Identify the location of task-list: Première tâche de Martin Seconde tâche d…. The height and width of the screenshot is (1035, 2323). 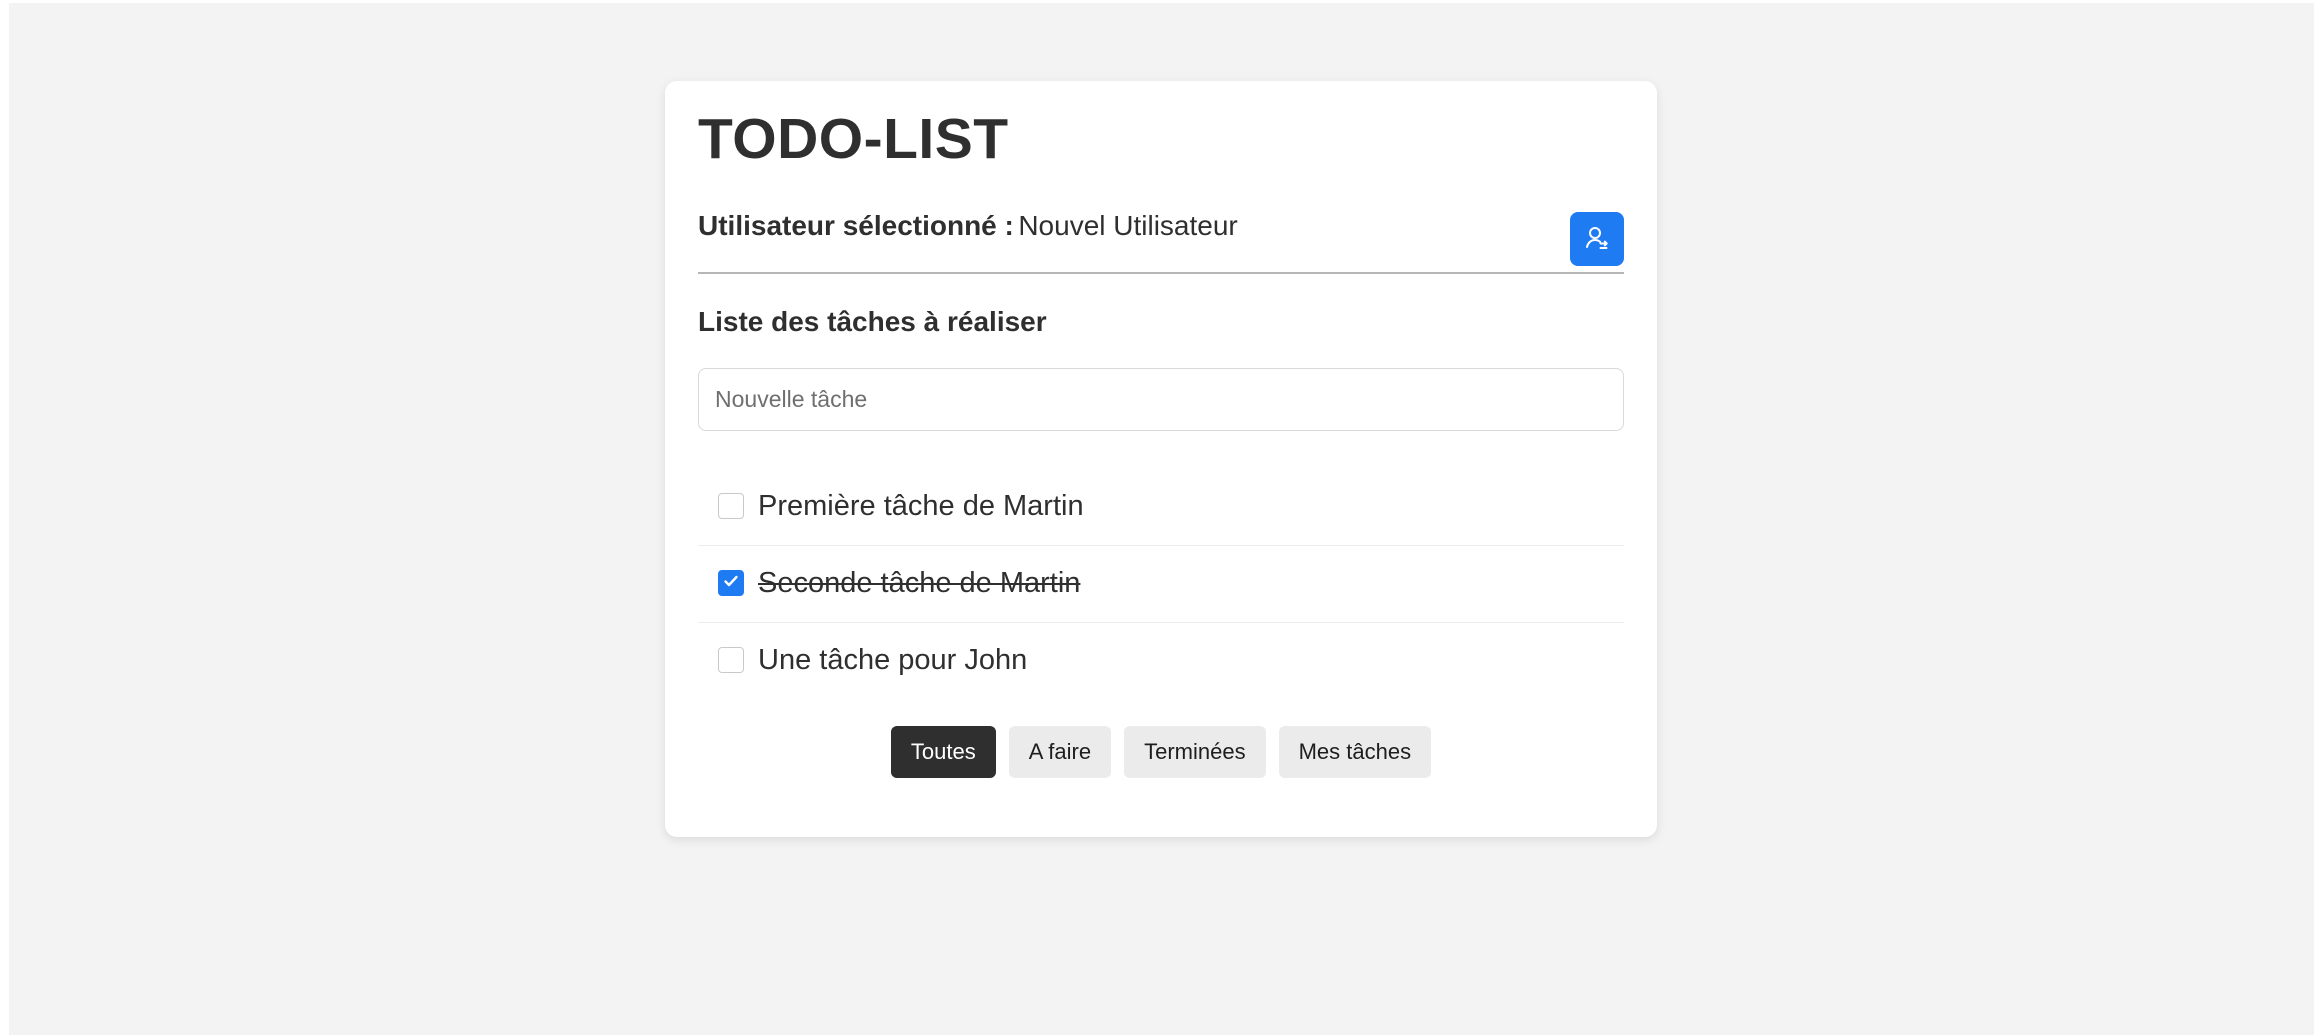
(1161, 584).